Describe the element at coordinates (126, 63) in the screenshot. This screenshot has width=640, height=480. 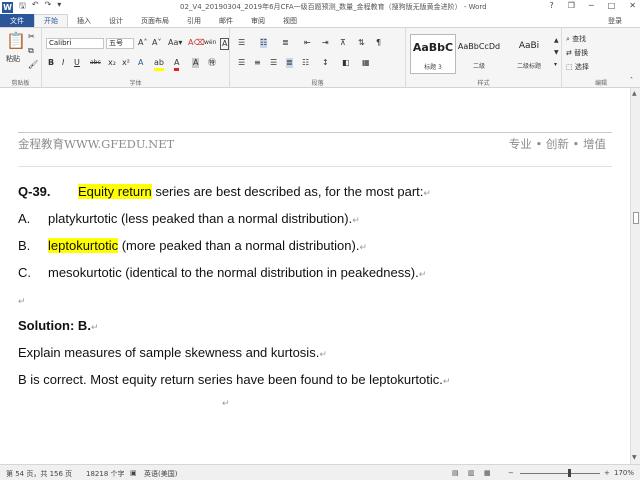
I see `superscript-button: x²` at that location.